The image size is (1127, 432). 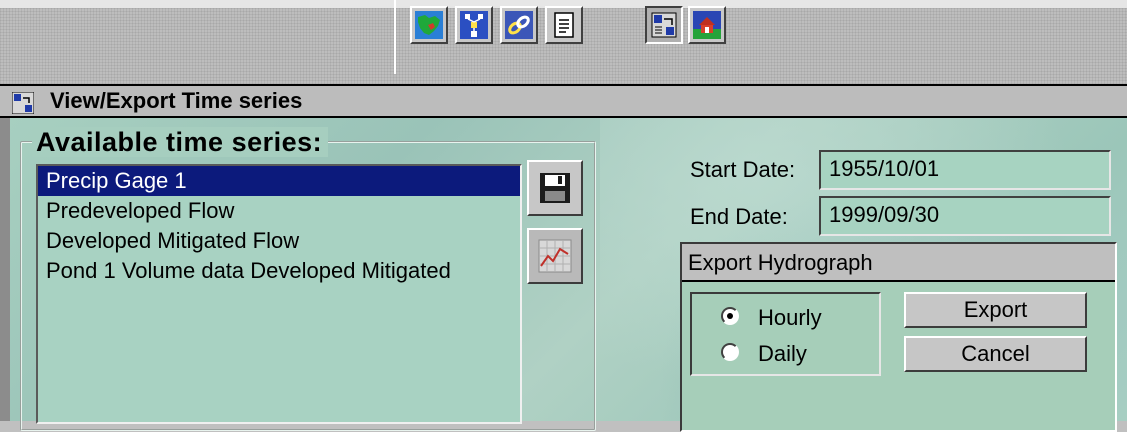 I want to click on end-date-field: 1999/09/30, so click(x=965, y=216).